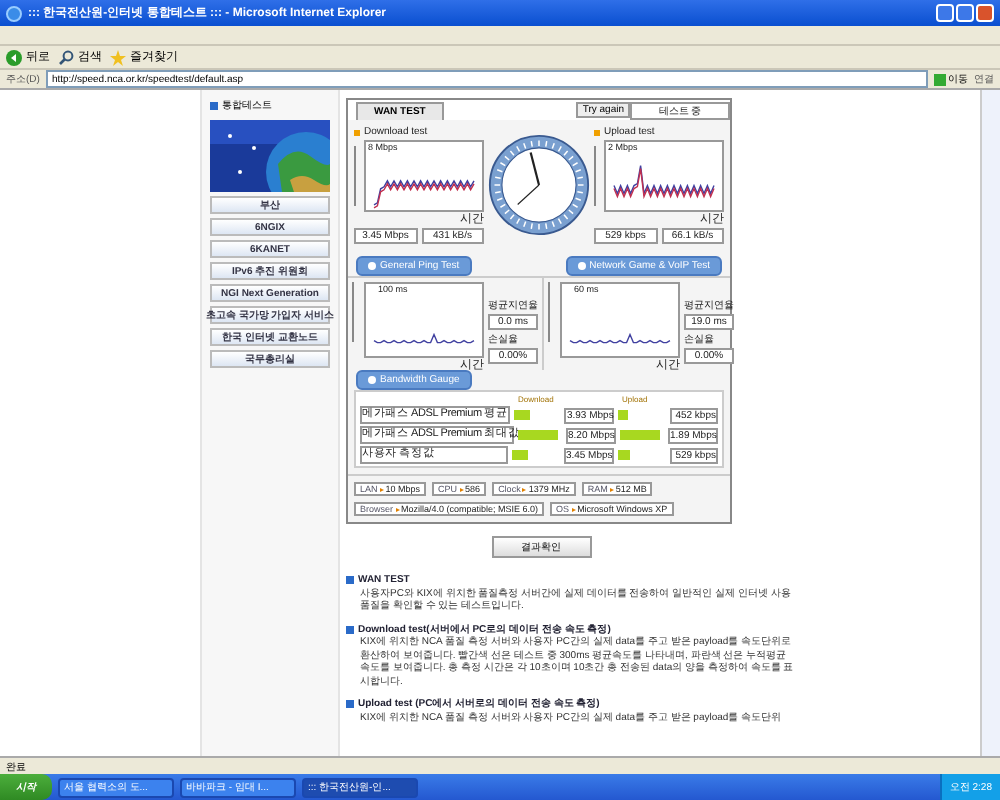 This screenshot has height=800, width=1000. What do you see at coordinates (985, 13) in the screenshot?
I see `close-button` at bounding box center [985, 13].